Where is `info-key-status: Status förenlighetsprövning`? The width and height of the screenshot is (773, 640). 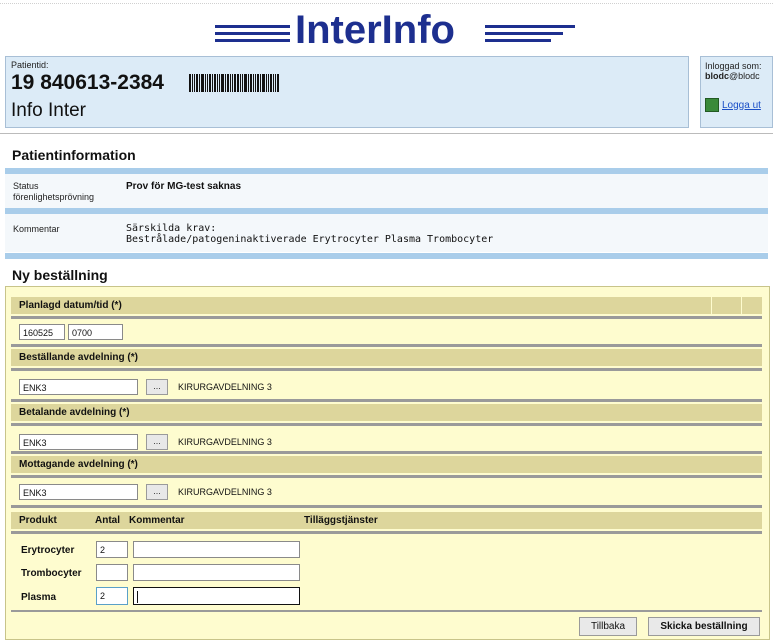 info-key-status: Status förenlighetsprövning is located at coordinates (54, 191).